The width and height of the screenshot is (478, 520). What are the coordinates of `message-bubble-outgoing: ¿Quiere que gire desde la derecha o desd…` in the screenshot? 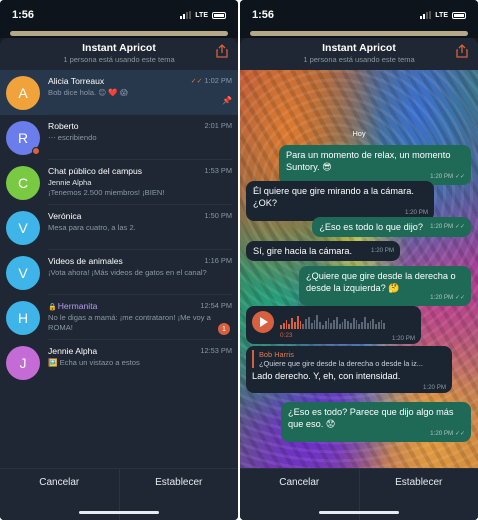 It's located at (385, 286).